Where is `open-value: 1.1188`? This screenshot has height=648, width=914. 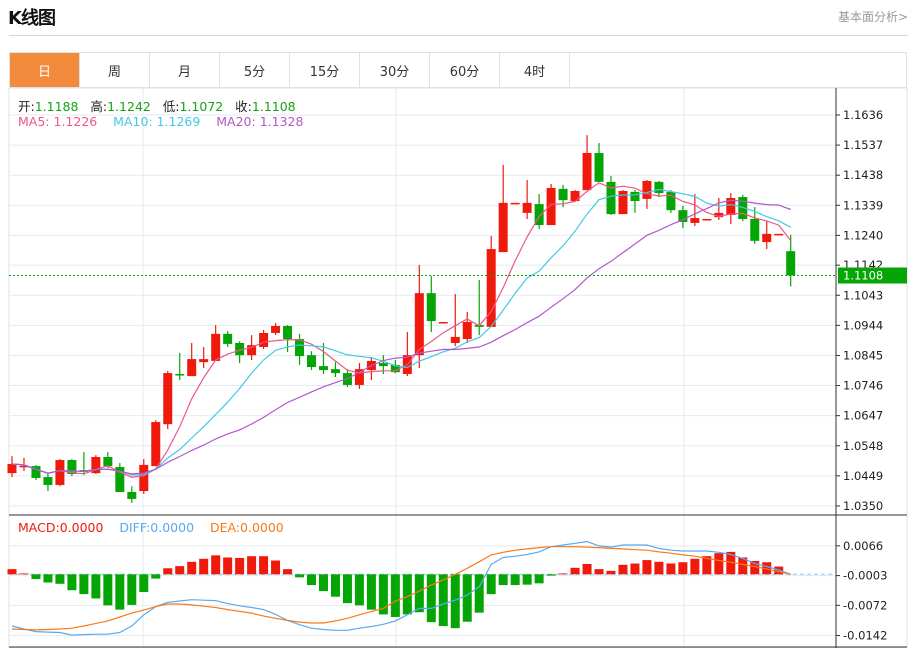
open-value: 1.1188 is located at coordinates (56, 106).